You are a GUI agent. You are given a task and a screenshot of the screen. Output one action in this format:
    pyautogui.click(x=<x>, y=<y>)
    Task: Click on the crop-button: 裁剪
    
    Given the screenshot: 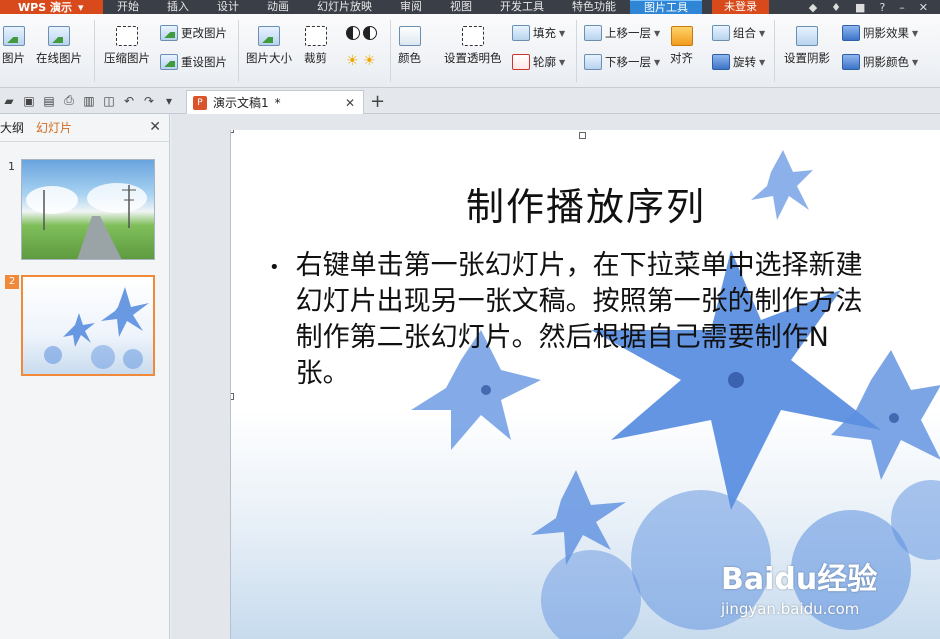 What is the action you would take?
    pyautogui.click(x=315, y=46)
    